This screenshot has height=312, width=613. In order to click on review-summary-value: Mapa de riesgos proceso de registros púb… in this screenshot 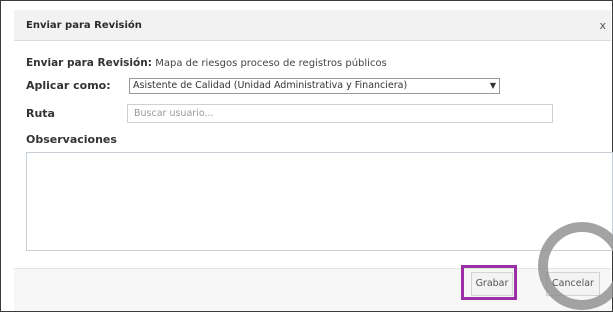, I will do `click(271, 63)`.